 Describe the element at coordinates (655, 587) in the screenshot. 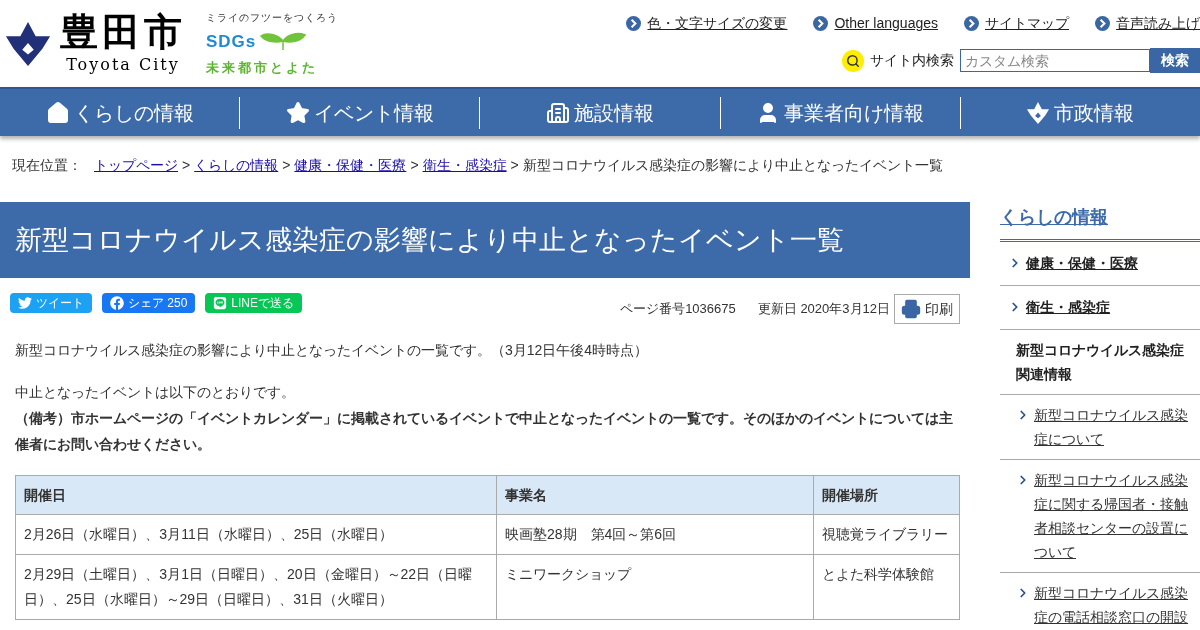

I see `table-cell: ミニワークショップ` at that location.